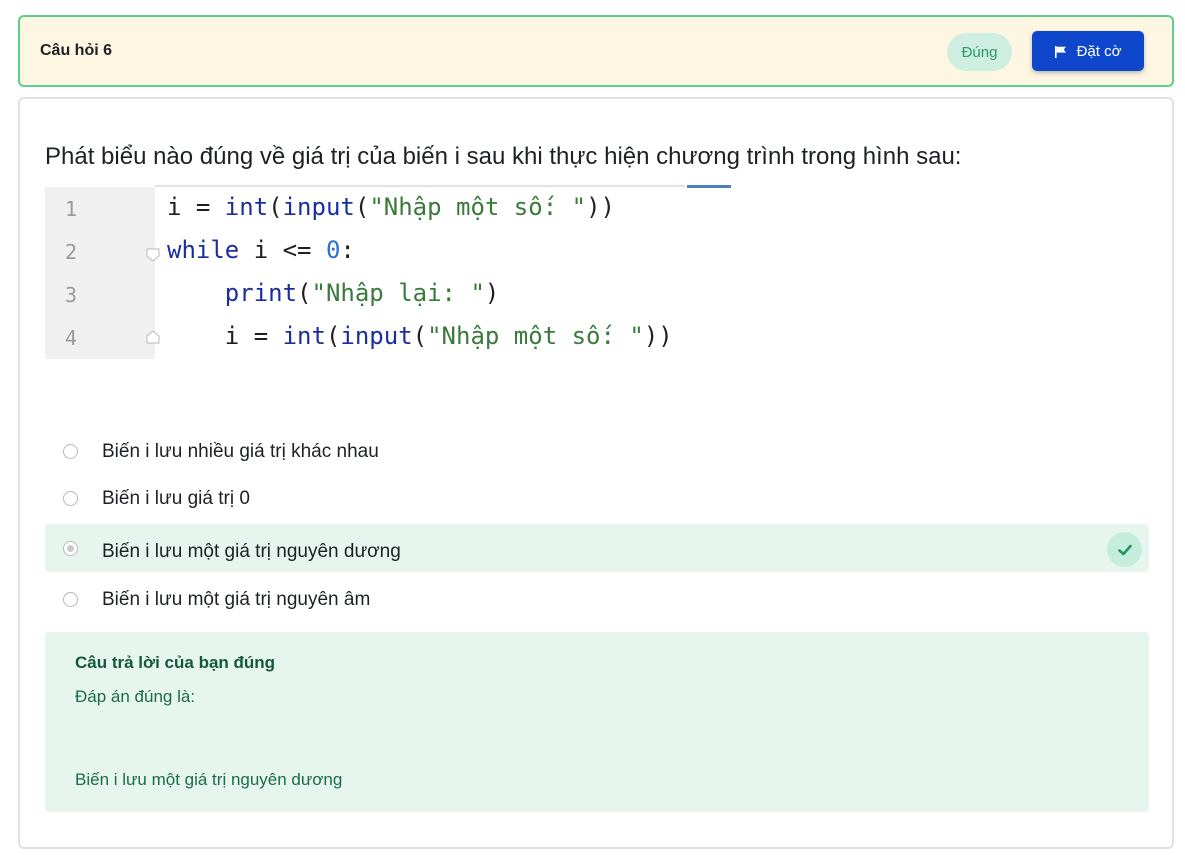 The width and height of the screenshot is (1185, 855). What do you see at coordinates (153, 255) in the screenshot?
I see `fold-open-icon` at bounding box center [153, 255].